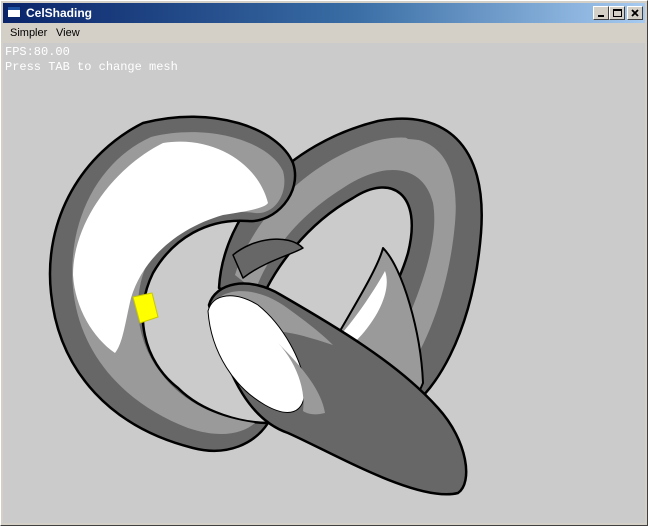 The height and width of the screenshot is (526, 648). Describe the element at coordinates (68, 33) in the screenshot. I see `menu-view: View` at that location.